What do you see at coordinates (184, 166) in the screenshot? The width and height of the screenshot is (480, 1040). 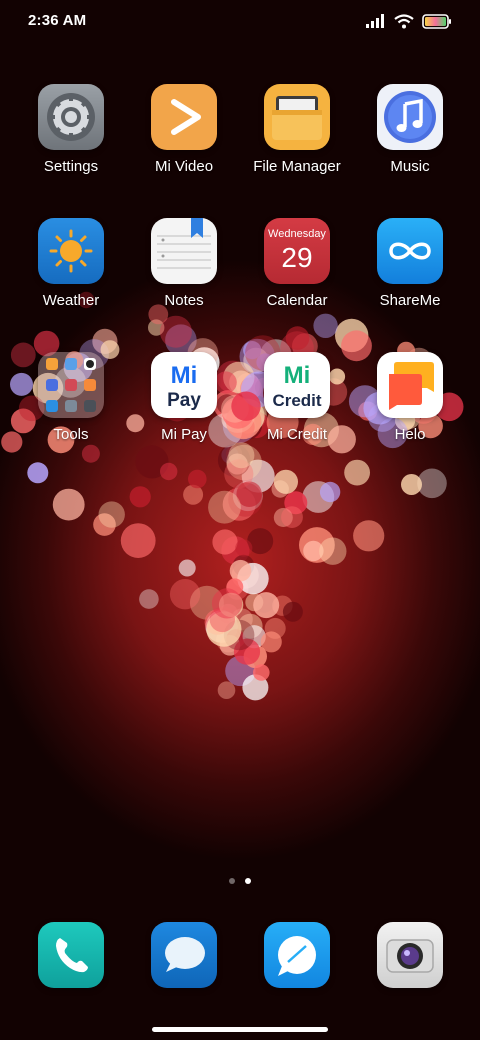 I see `app-label: Mi Video` at bounding box center [184, 166].